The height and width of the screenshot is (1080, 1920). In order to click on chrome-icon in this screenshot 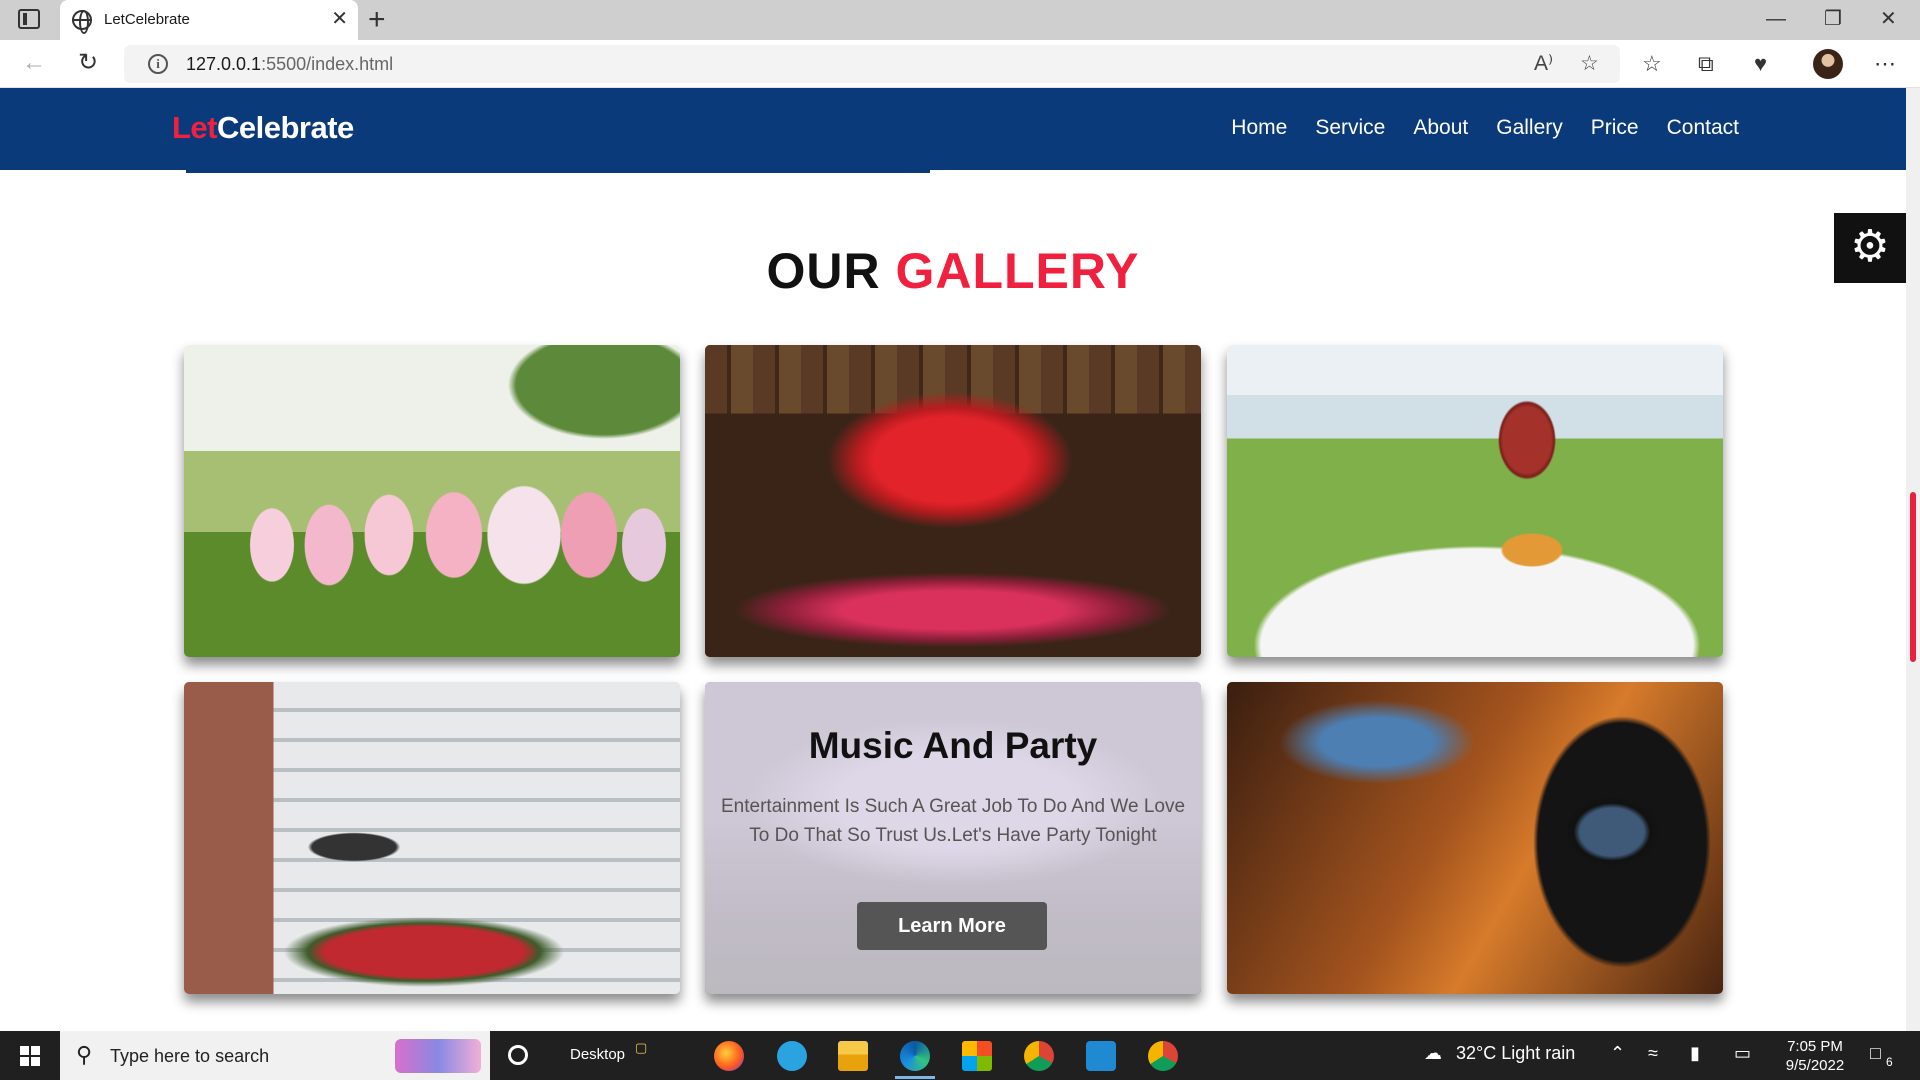, I will do `click(1039, 1056)`.